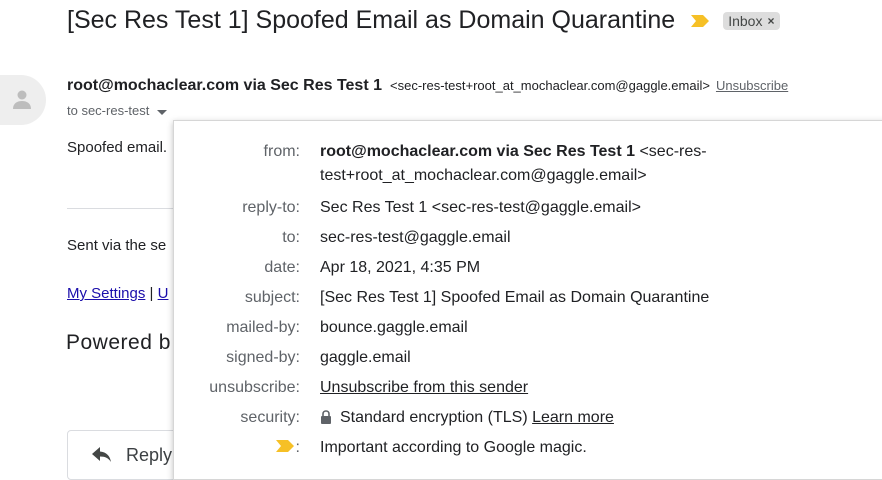 This screenshot has height=480, width=882. I want to click on detail-label-date: date:, so click(282, 267).